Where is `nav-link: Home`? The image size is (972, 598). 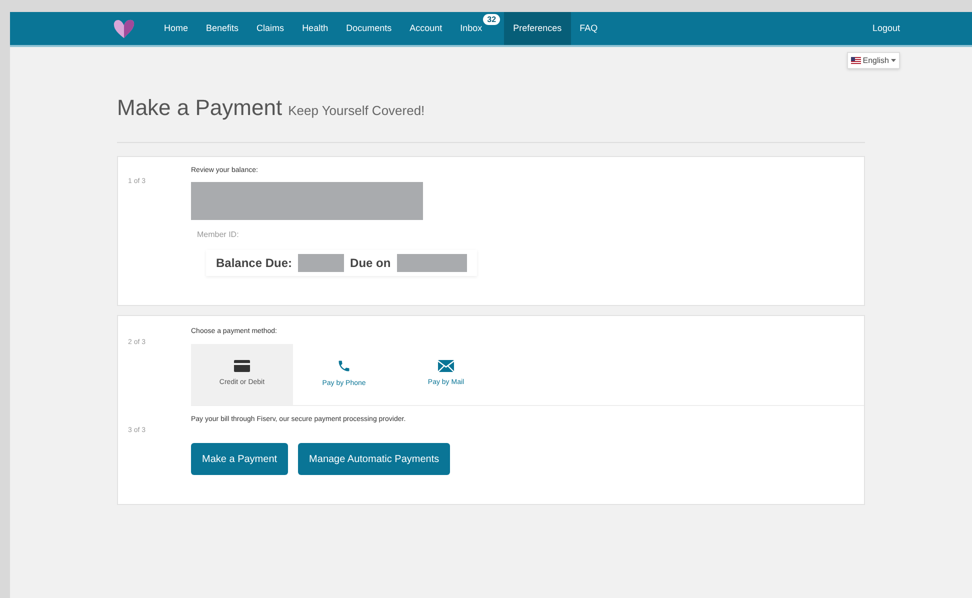
nav-link: Home is located at coordinates (176, 28).